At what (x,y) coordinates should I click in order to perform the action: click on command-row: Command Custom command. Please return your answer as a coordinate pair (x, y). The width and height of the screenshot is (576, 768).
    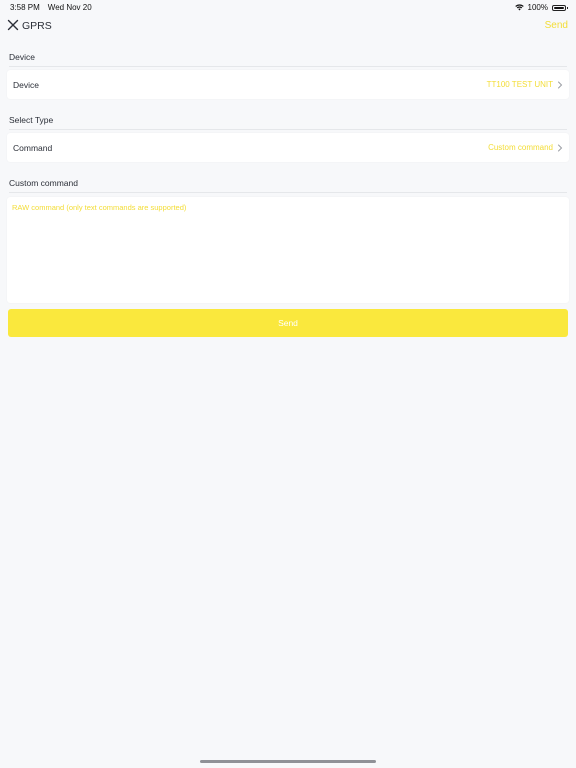
    Looking at the image, I should click on (288, 147).